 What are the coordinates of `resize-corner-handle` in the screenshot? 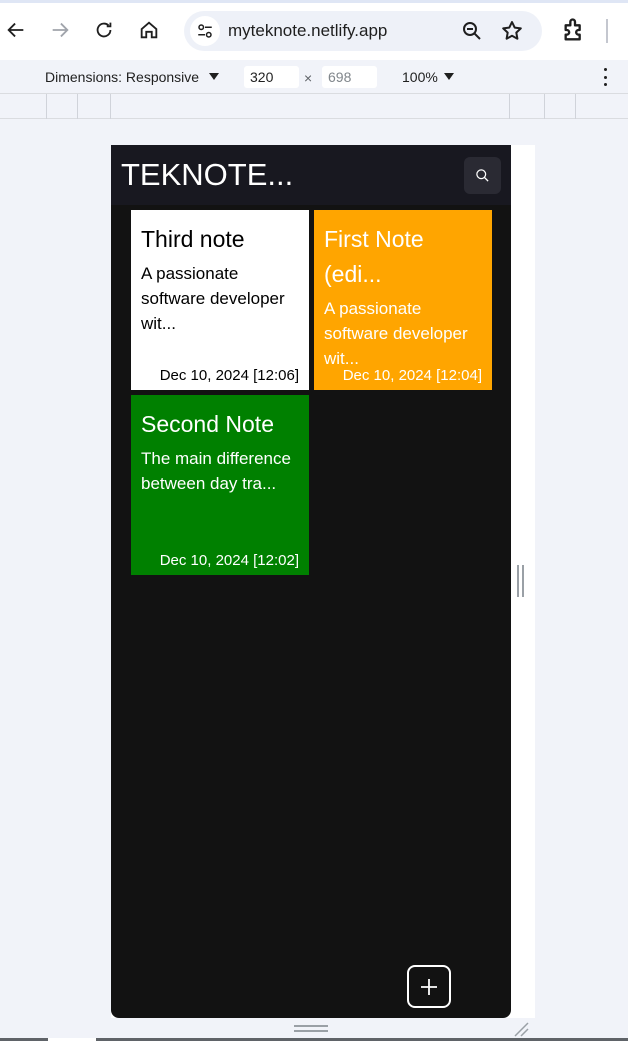 It's located at (521, 1029).